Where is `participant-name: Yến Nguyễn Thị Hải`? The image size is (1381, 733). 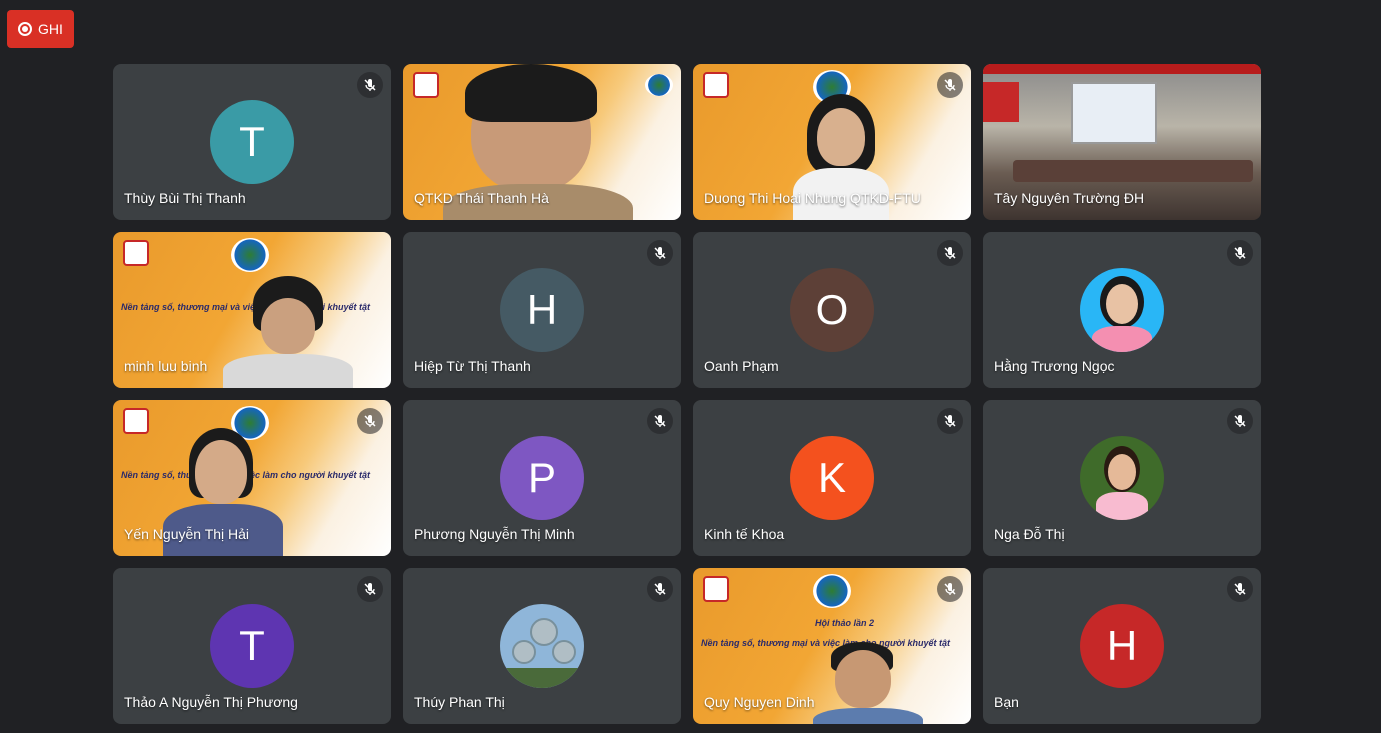 participant-name: Yến Nguyễn Thị Hải is located at coordinates (187, 534).